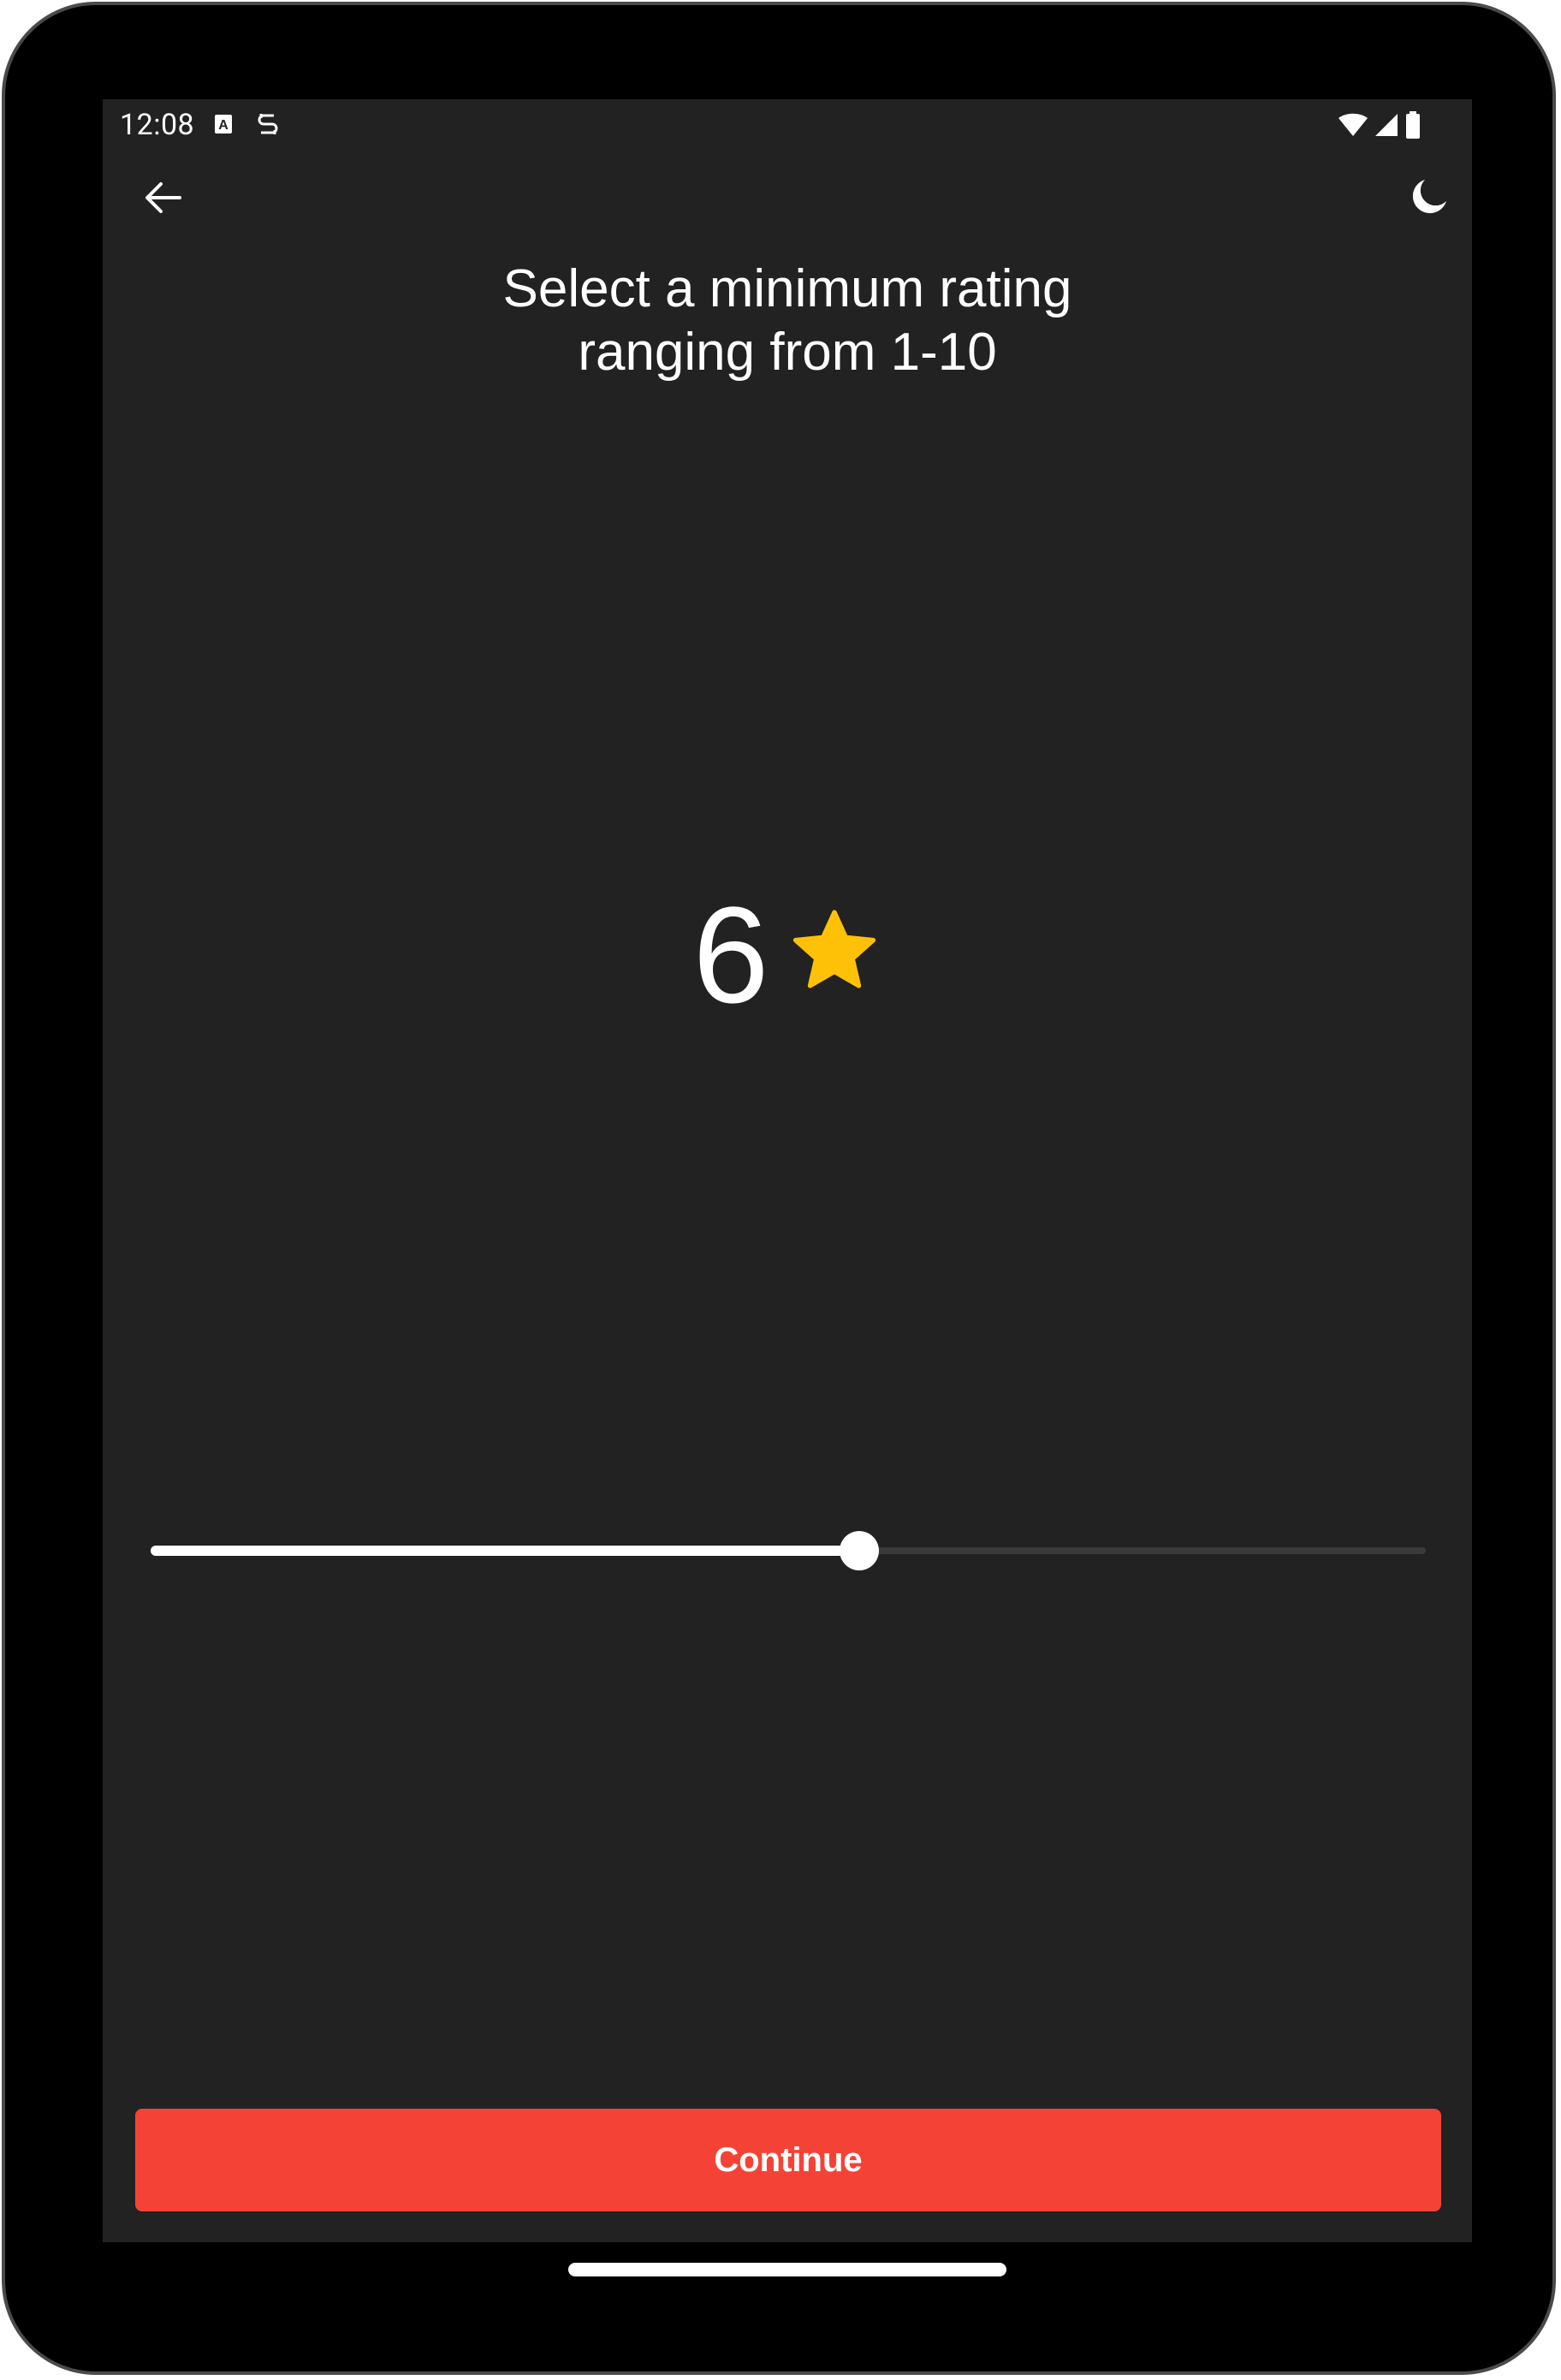 Image resolution: width=1561 pixels, height=2380 pixels. I want to click on back-button, so click(162, 198).